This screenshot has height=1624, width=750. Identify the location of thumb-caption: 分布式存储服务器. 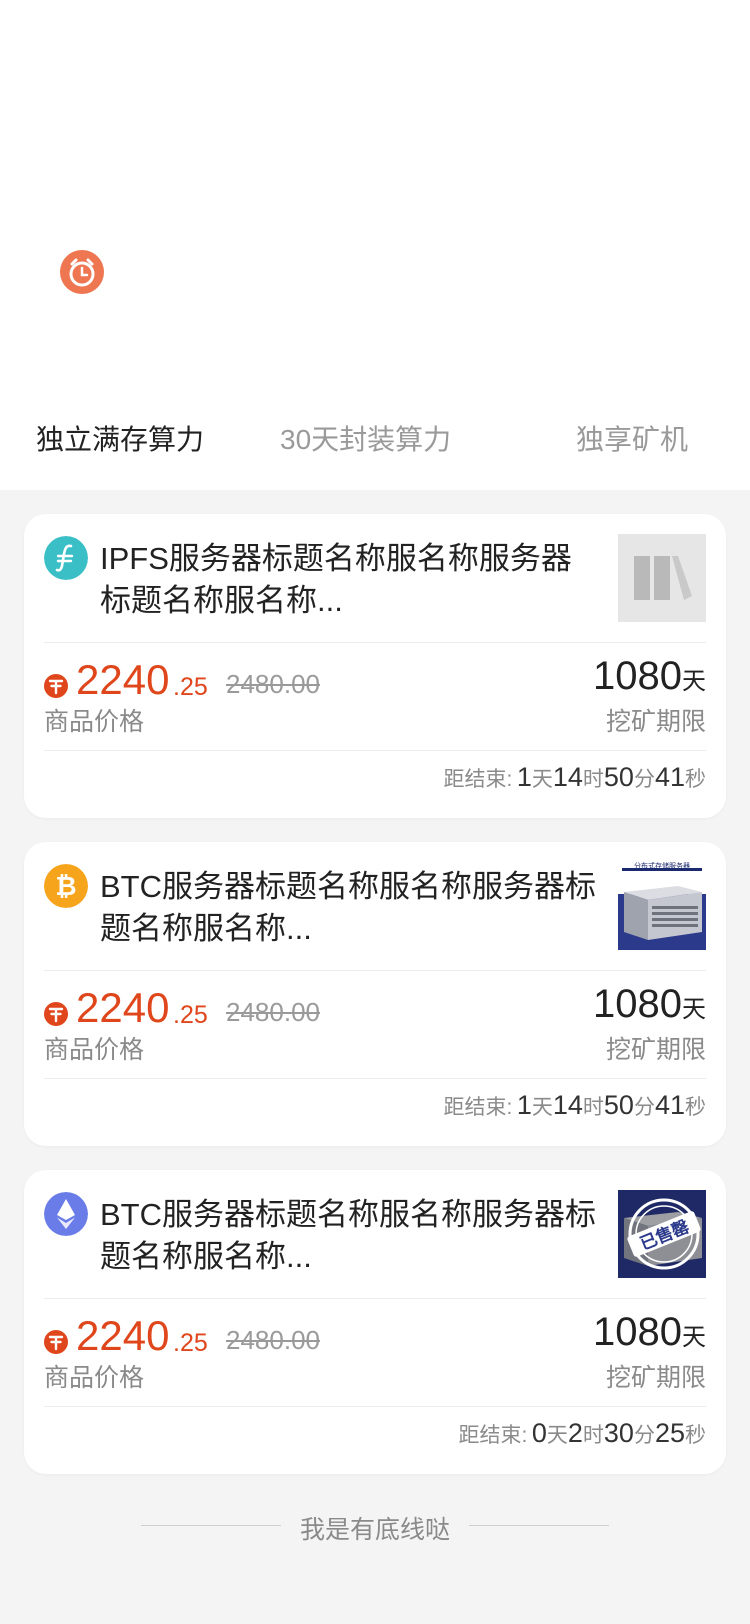
(662, 866).